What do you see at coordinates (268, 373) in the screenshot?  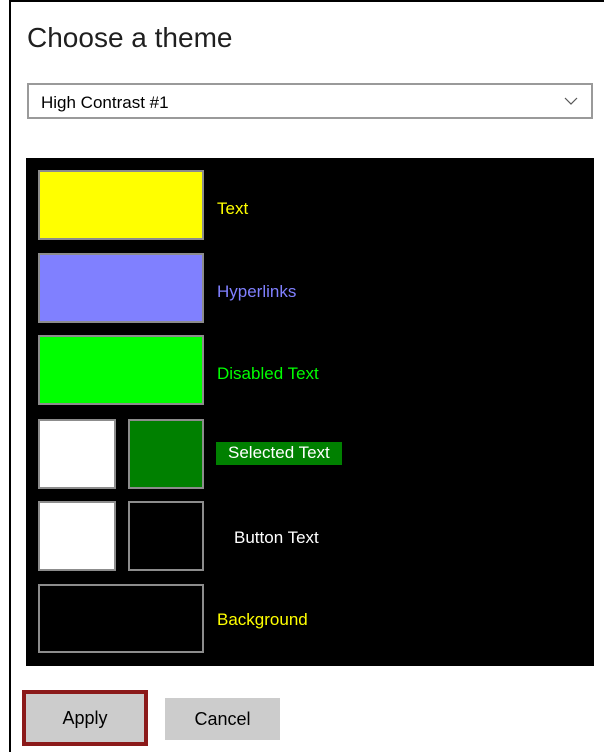 I see `disabled-text-color-label: Disabled Text` at bounding box center [268, 373].